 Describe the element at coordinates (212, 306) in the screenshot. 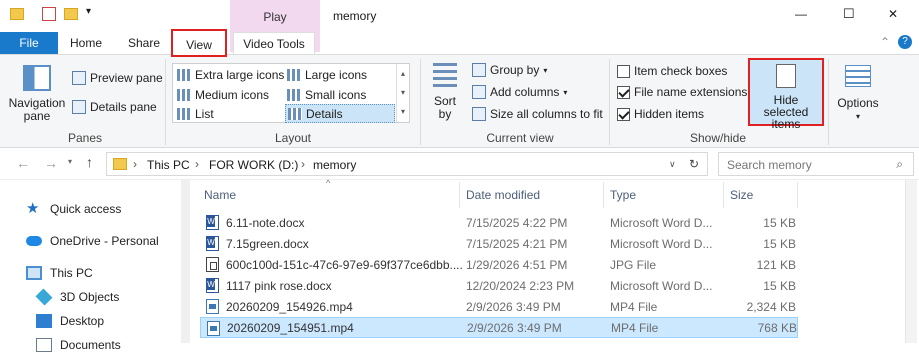

I see `video-file-icon` at that location.